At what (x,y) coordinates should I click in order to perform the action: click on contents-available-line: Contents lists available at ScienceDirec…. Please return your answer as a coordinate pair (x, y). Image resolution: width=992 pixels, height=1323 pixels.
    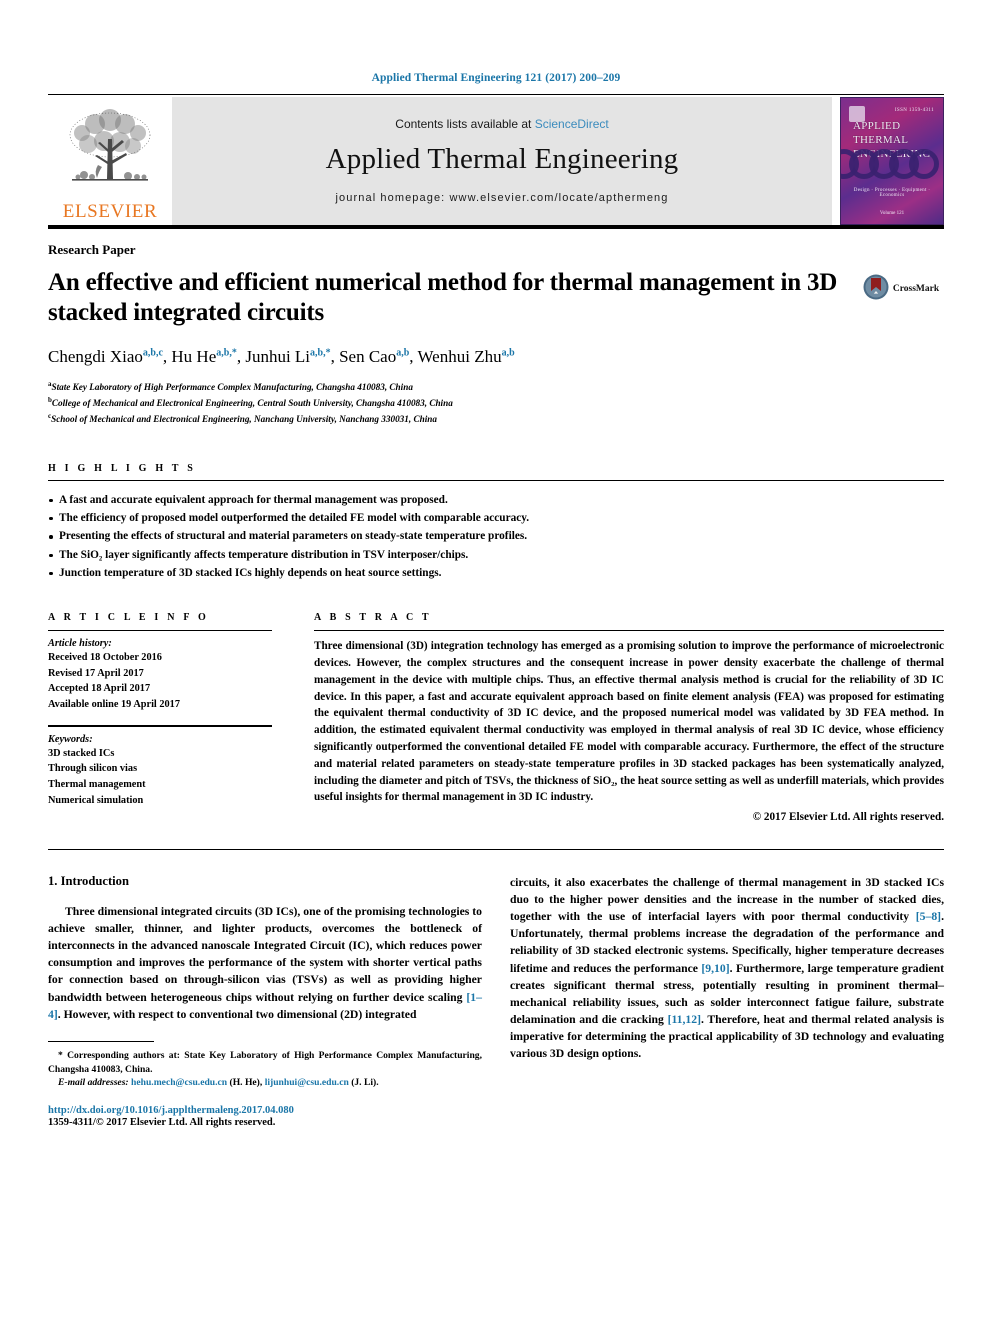
    Looking at the image, I should click on (501, 124).